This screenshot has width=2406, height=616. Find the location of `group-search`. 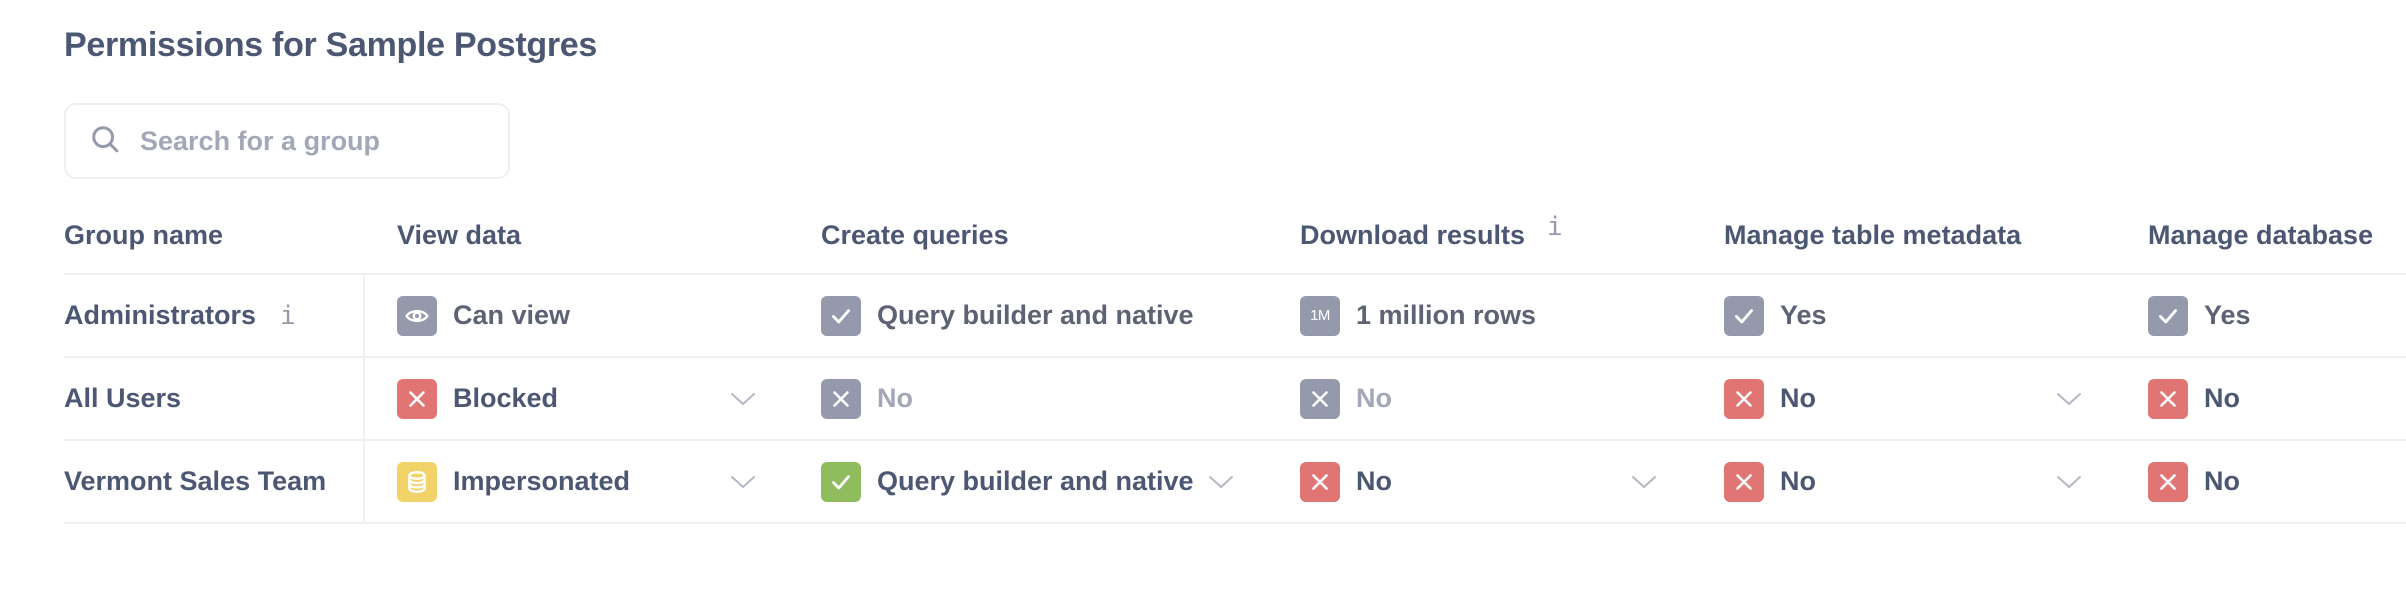

group-search is located at coordinates (287, 141).